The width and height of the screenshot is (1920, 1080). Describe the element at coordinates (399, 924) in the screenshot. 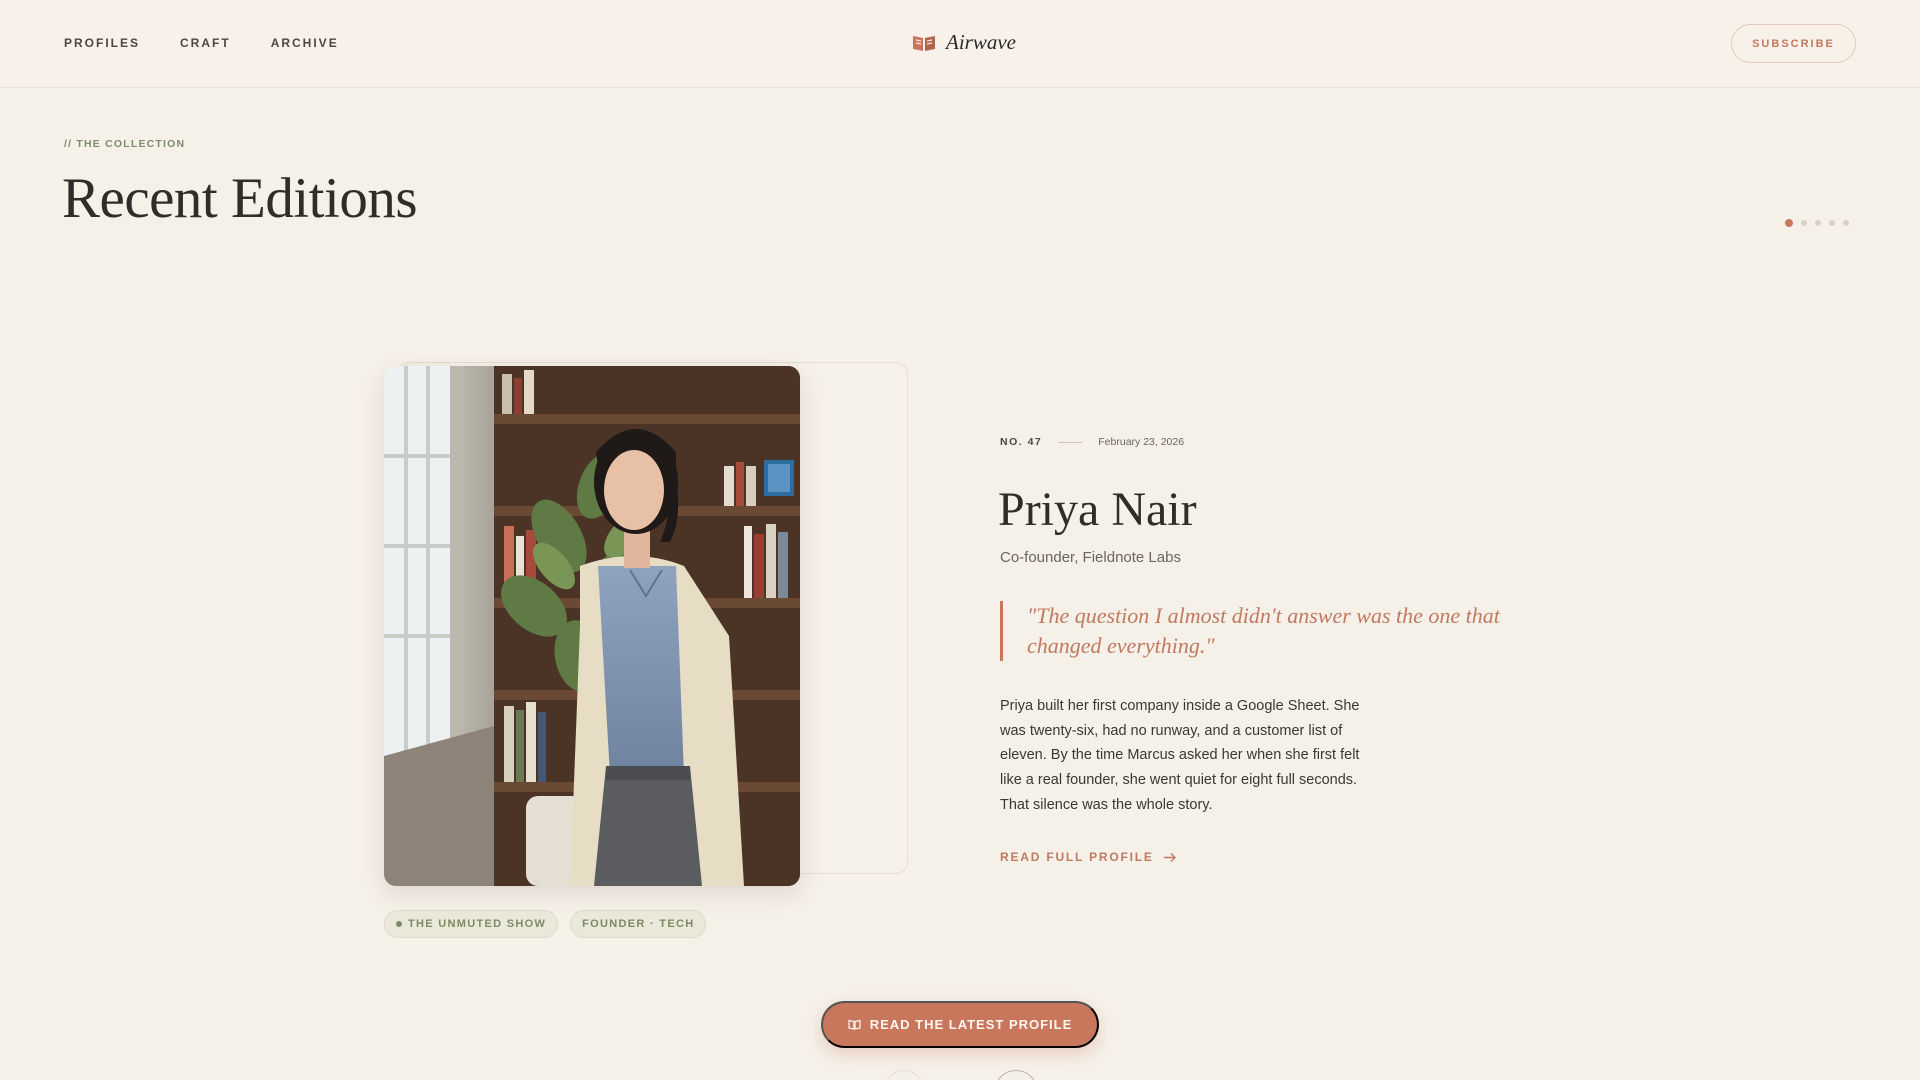

I see `tag-bullet-icon` at that location.